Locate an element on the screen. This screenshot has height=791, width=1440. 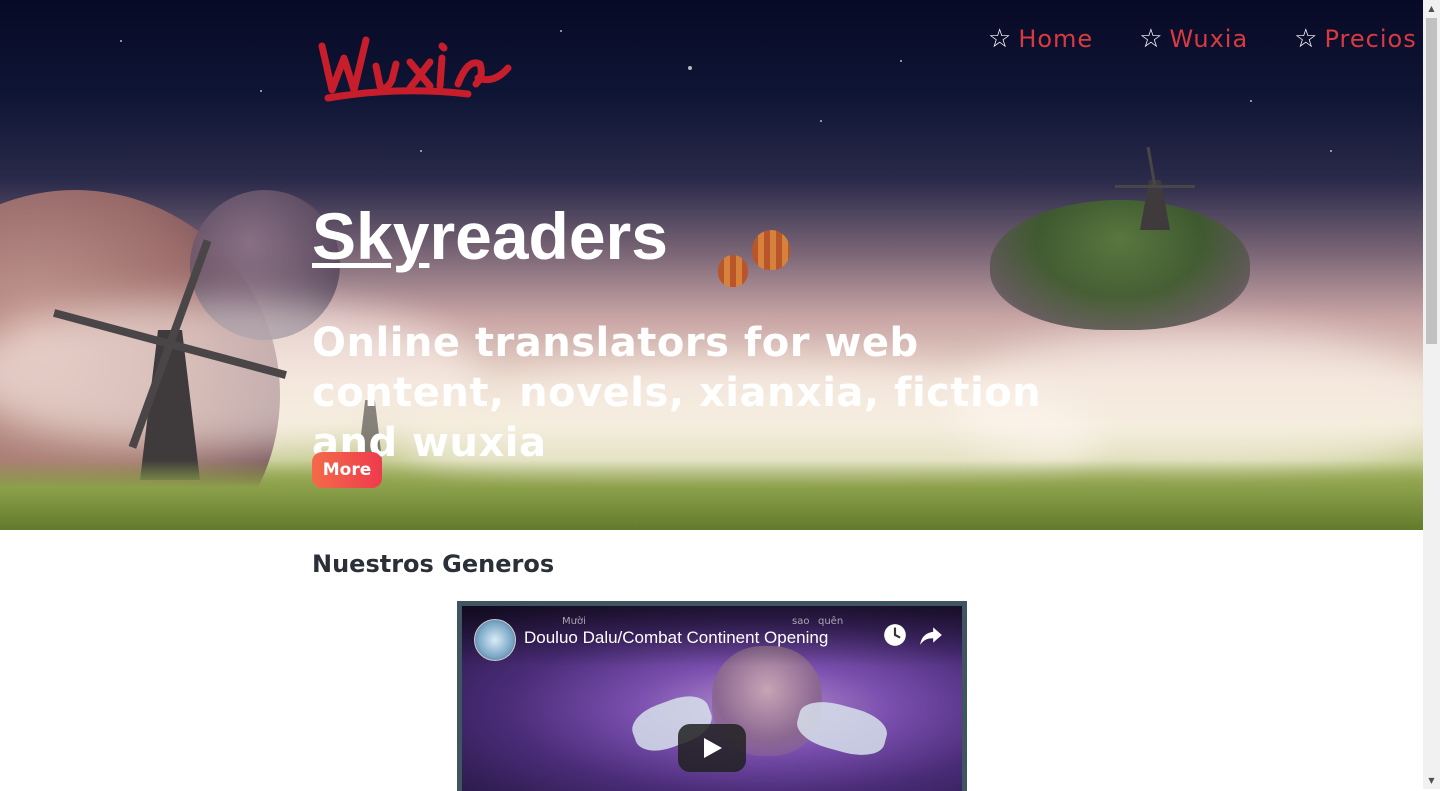
nav-item-precios: ☆ Precios is located at coordinates (1355, 39).